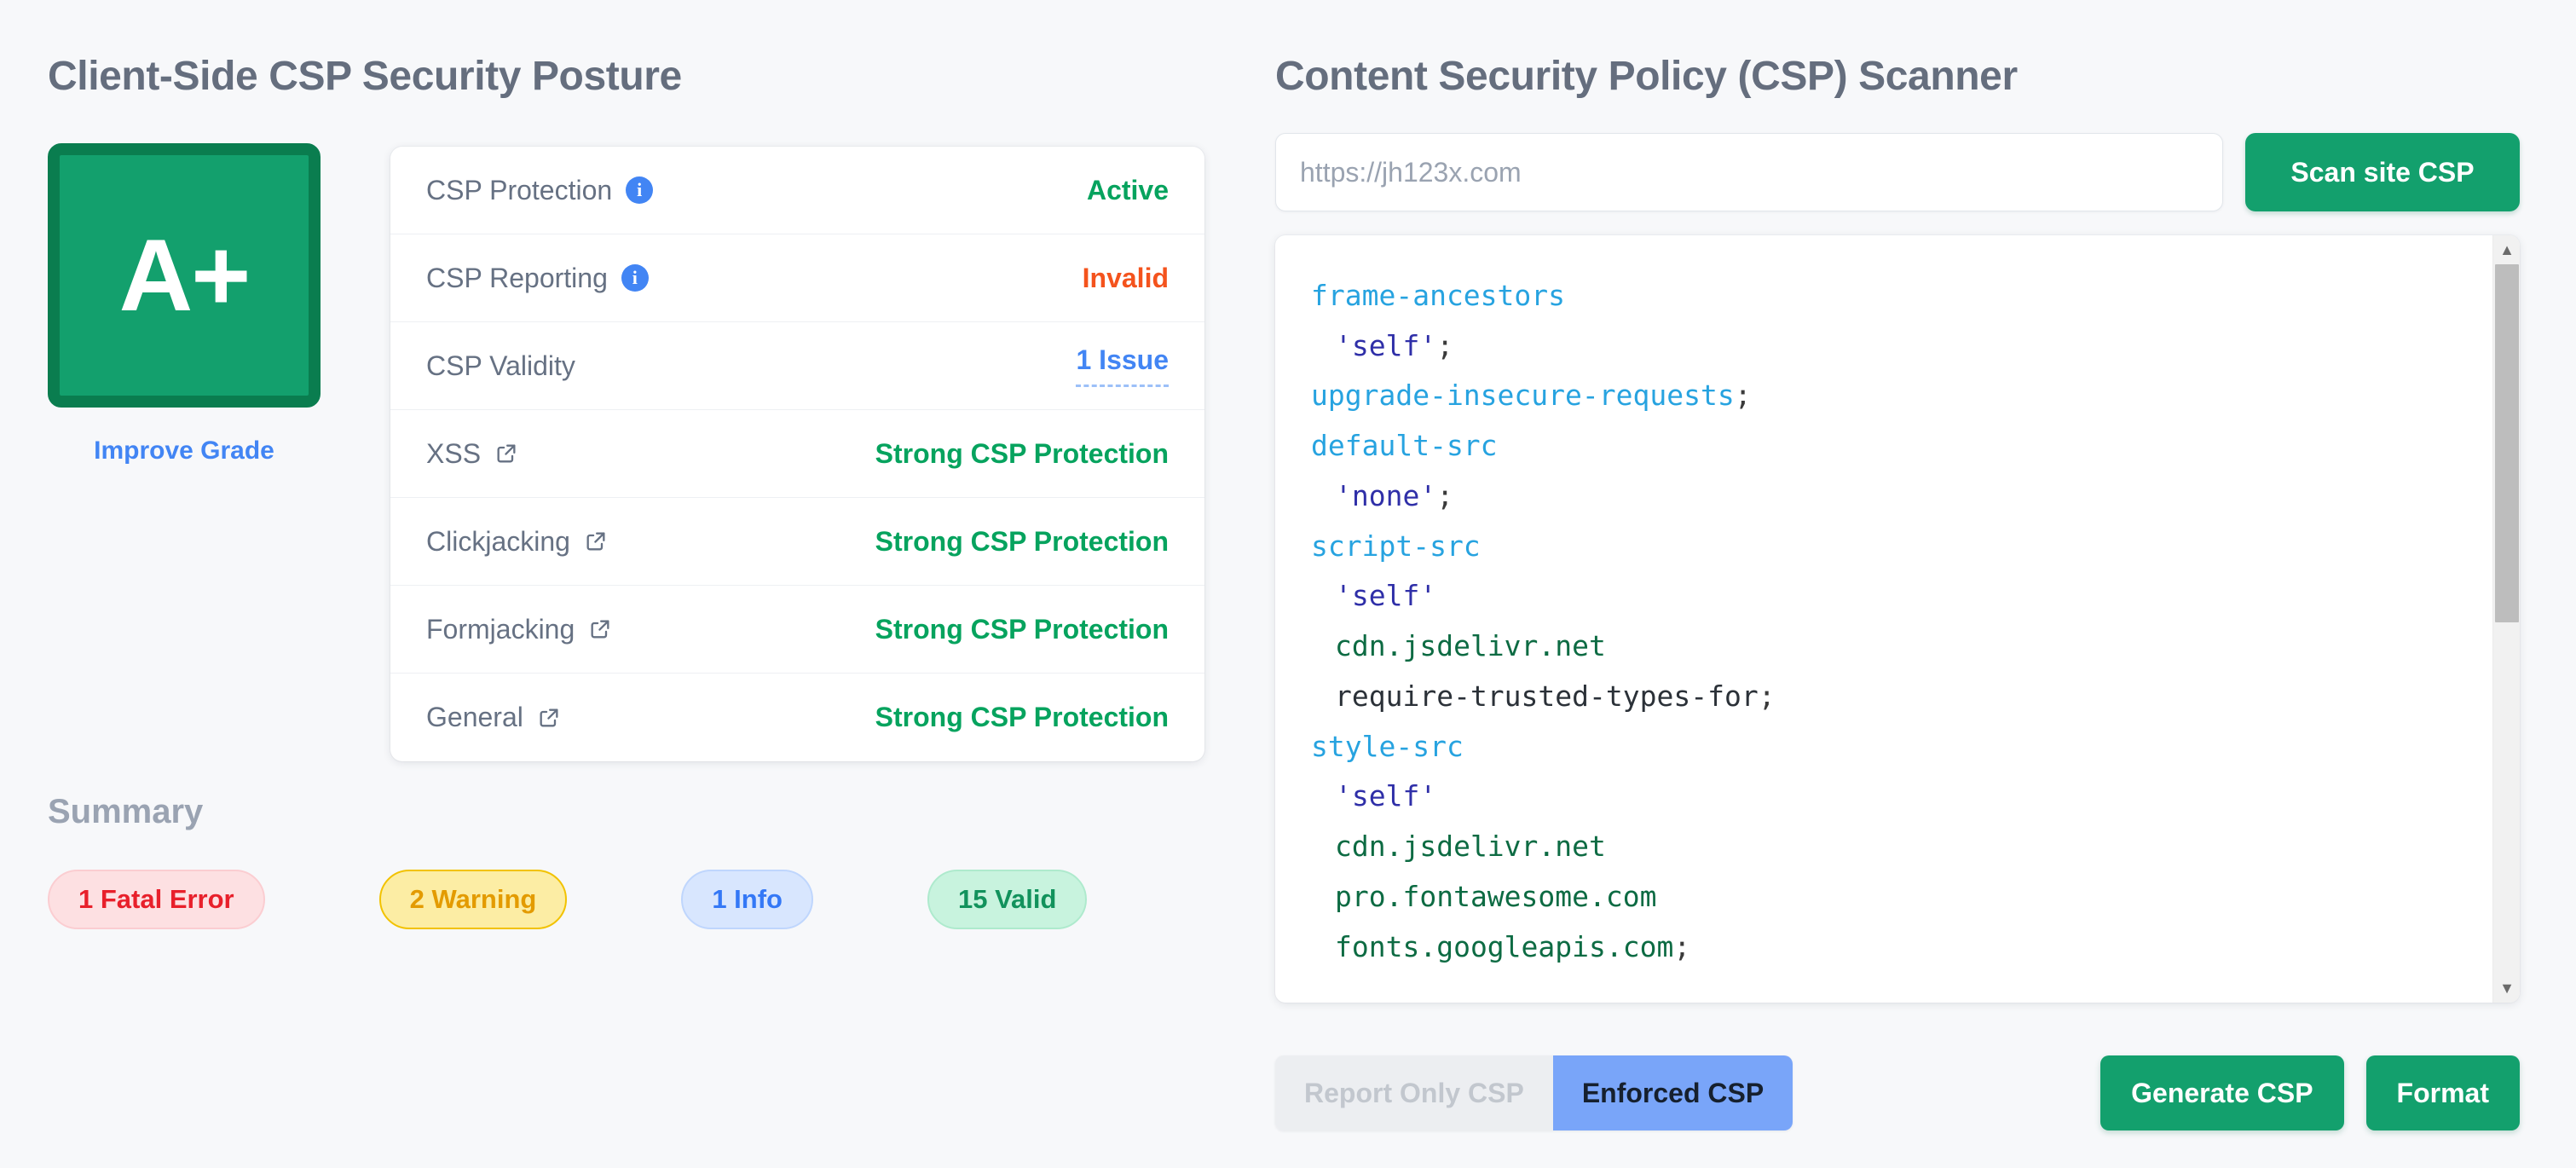 This screenshot has width=2576, height=1168. I want to click on page-title: Client-Side CSP Security Posture, so click(365, 76).